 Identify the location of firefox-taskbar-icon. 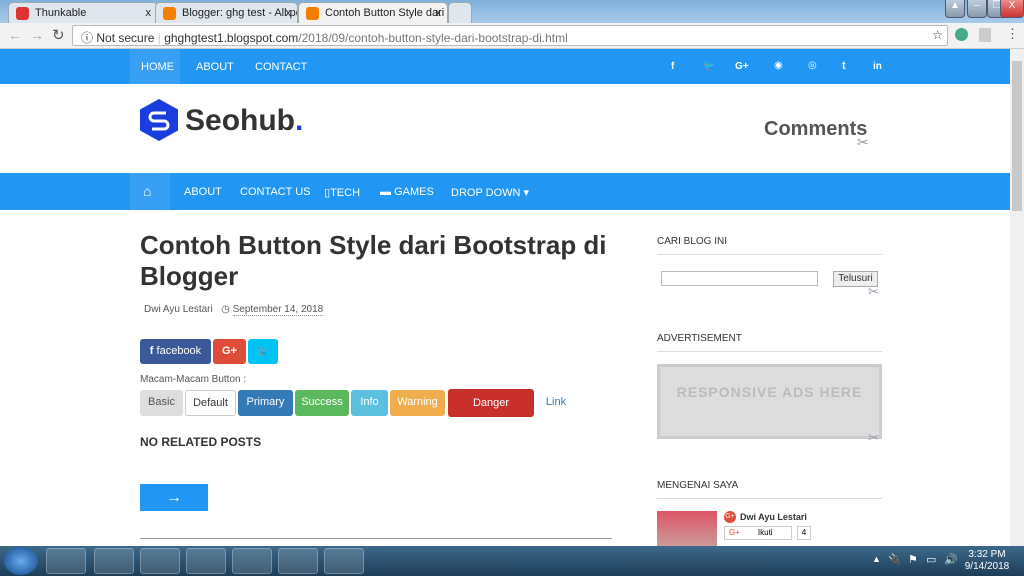
(66, 561).